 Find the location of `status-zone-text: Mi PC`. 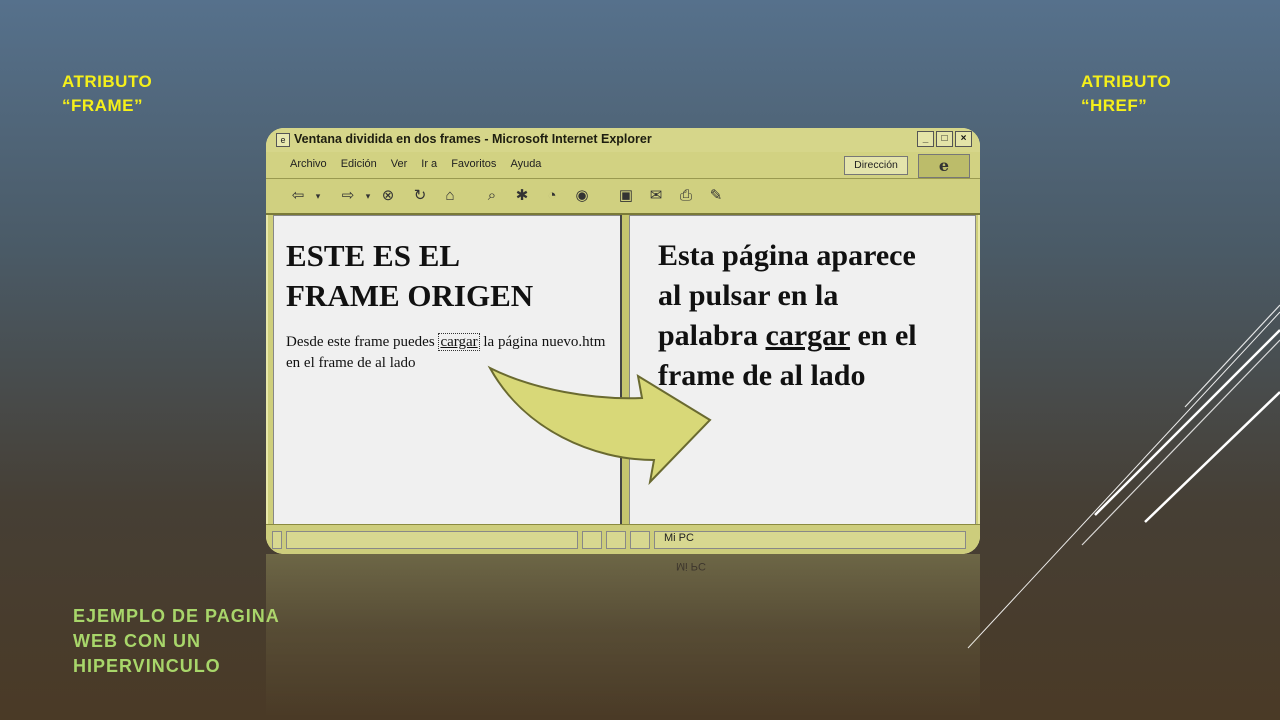

status-zone-text: Mi PC is located at coordinates (679, 538).